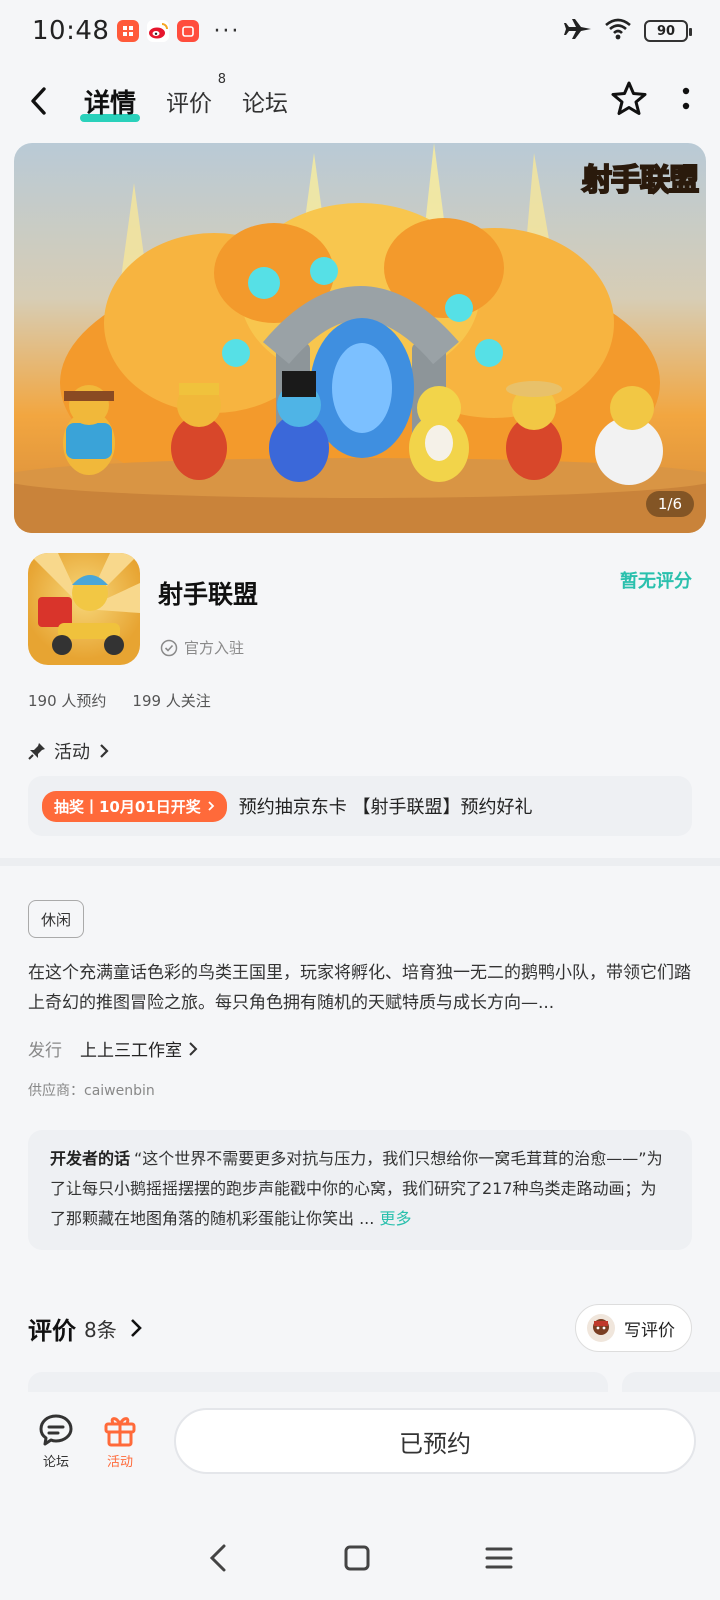 This screenshot has width=720, height=1600. Describe the element at coordinates (669, 504) in the screenshot. I see `carousel-page-counter: 1/6` at that location.